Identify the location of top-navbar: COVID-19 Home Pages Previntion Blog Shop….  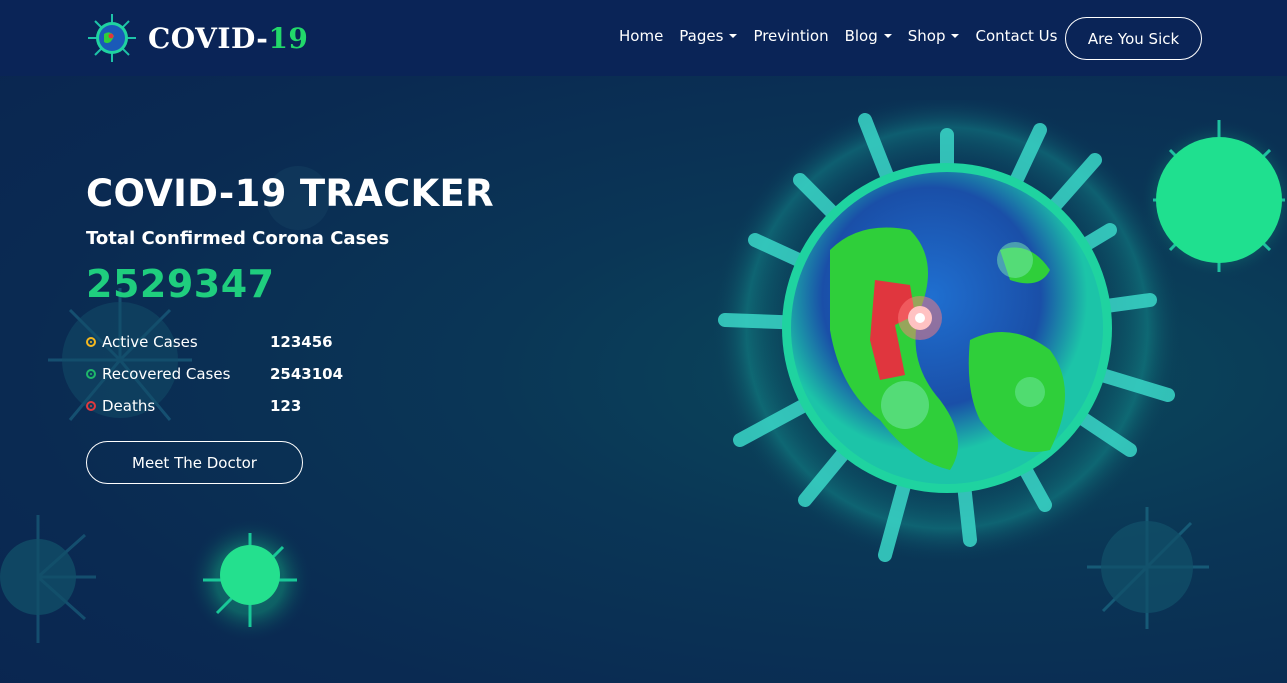
(643, 38).